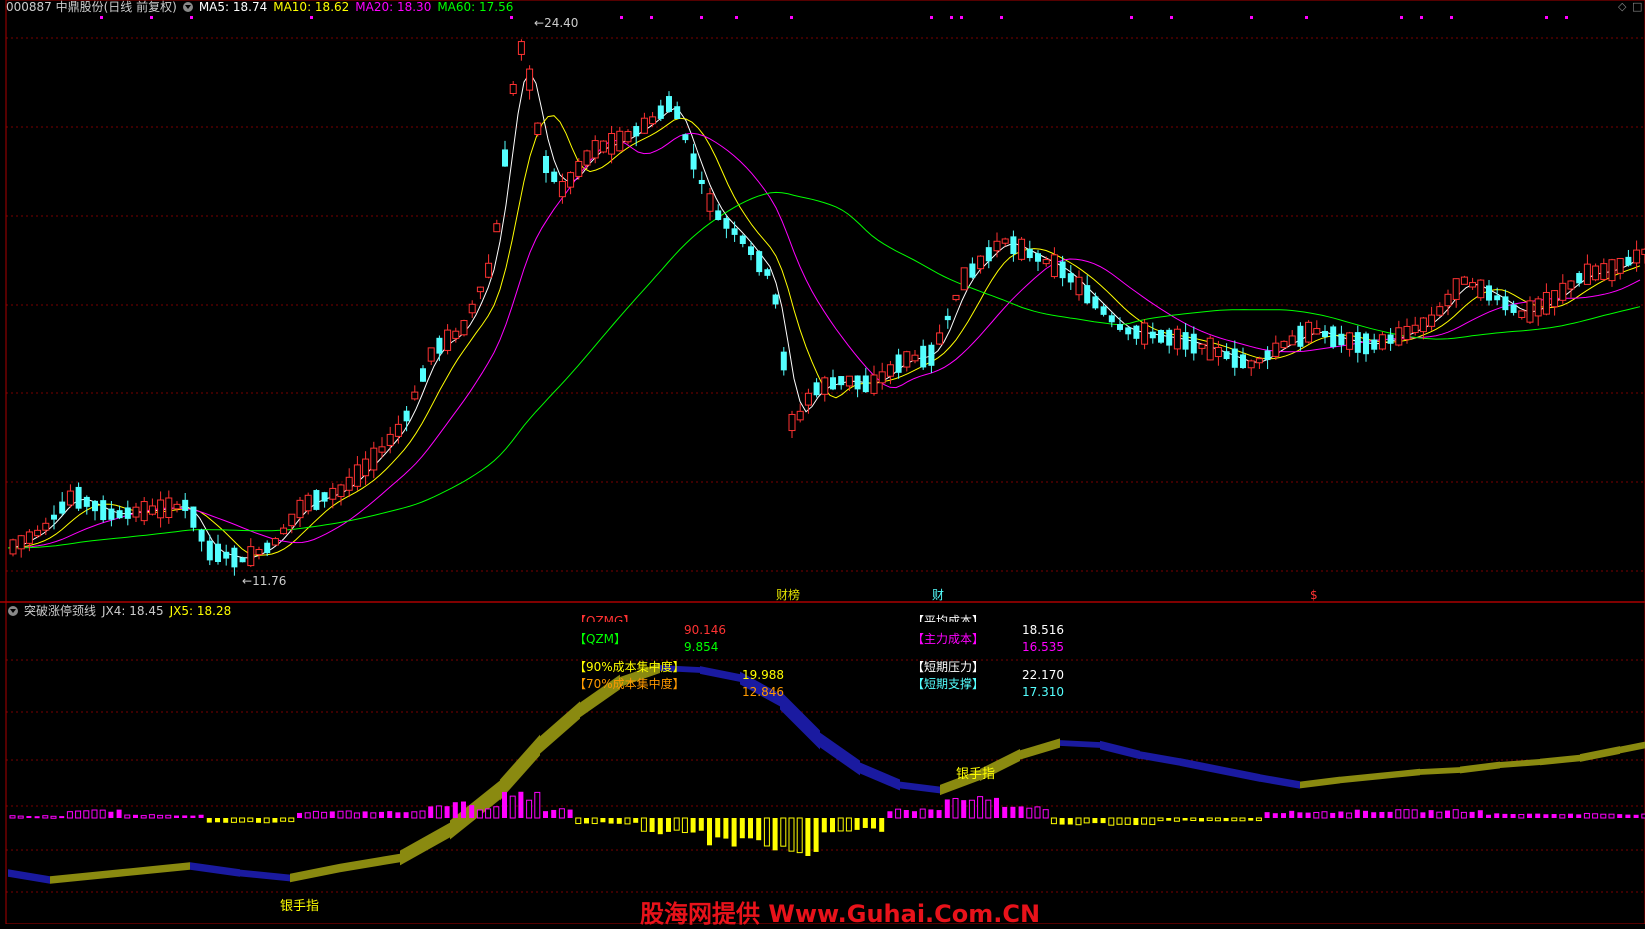 The image size is (1645, 929). Describe the element at coordinates (1043, 692) in the screenshot. I see `short-support-value: 17.310` at that location.